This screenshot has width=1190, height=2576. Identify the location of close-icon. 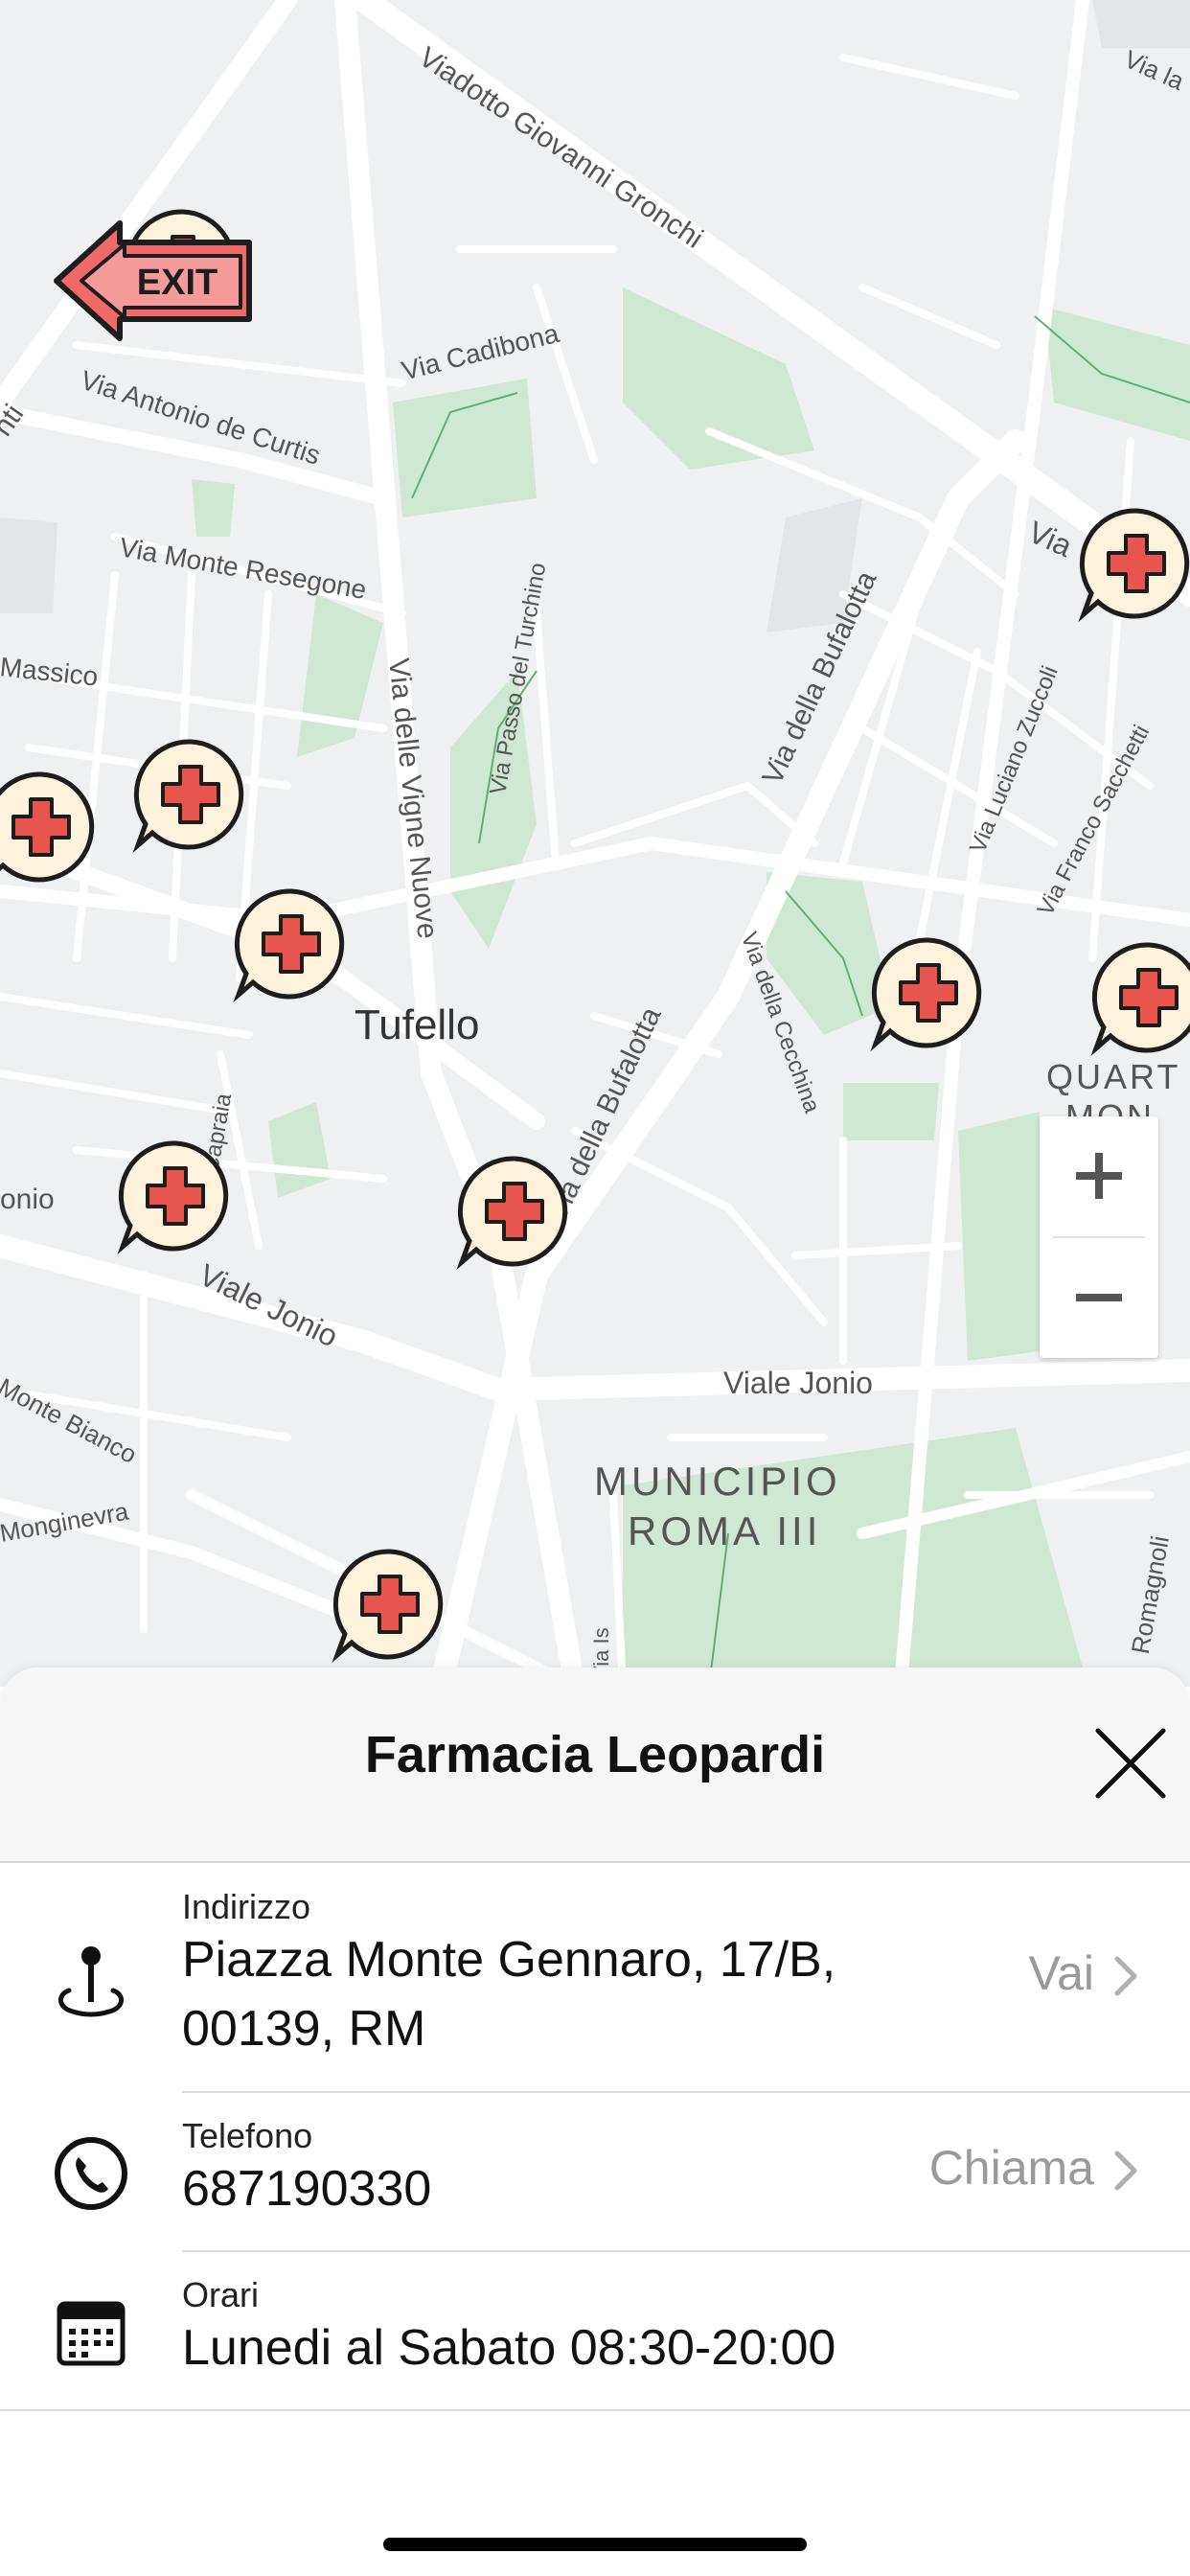
(1131, 1763).